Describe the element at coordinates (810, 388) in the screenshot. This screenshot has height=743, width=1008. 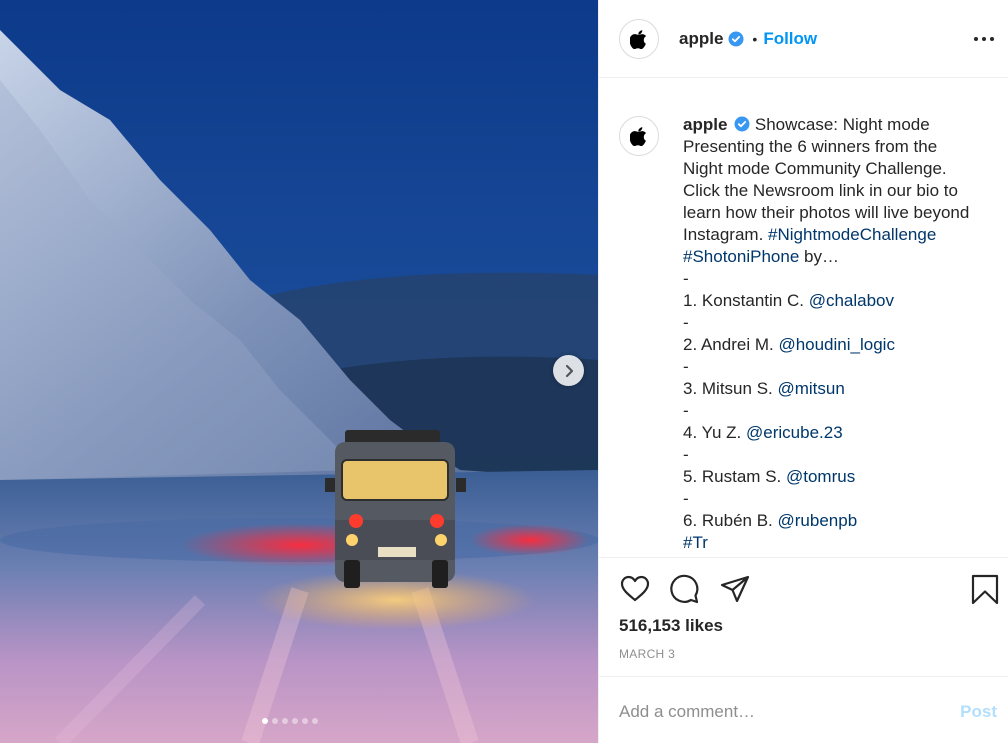
I see `mention-link: @mitsun` at that location.